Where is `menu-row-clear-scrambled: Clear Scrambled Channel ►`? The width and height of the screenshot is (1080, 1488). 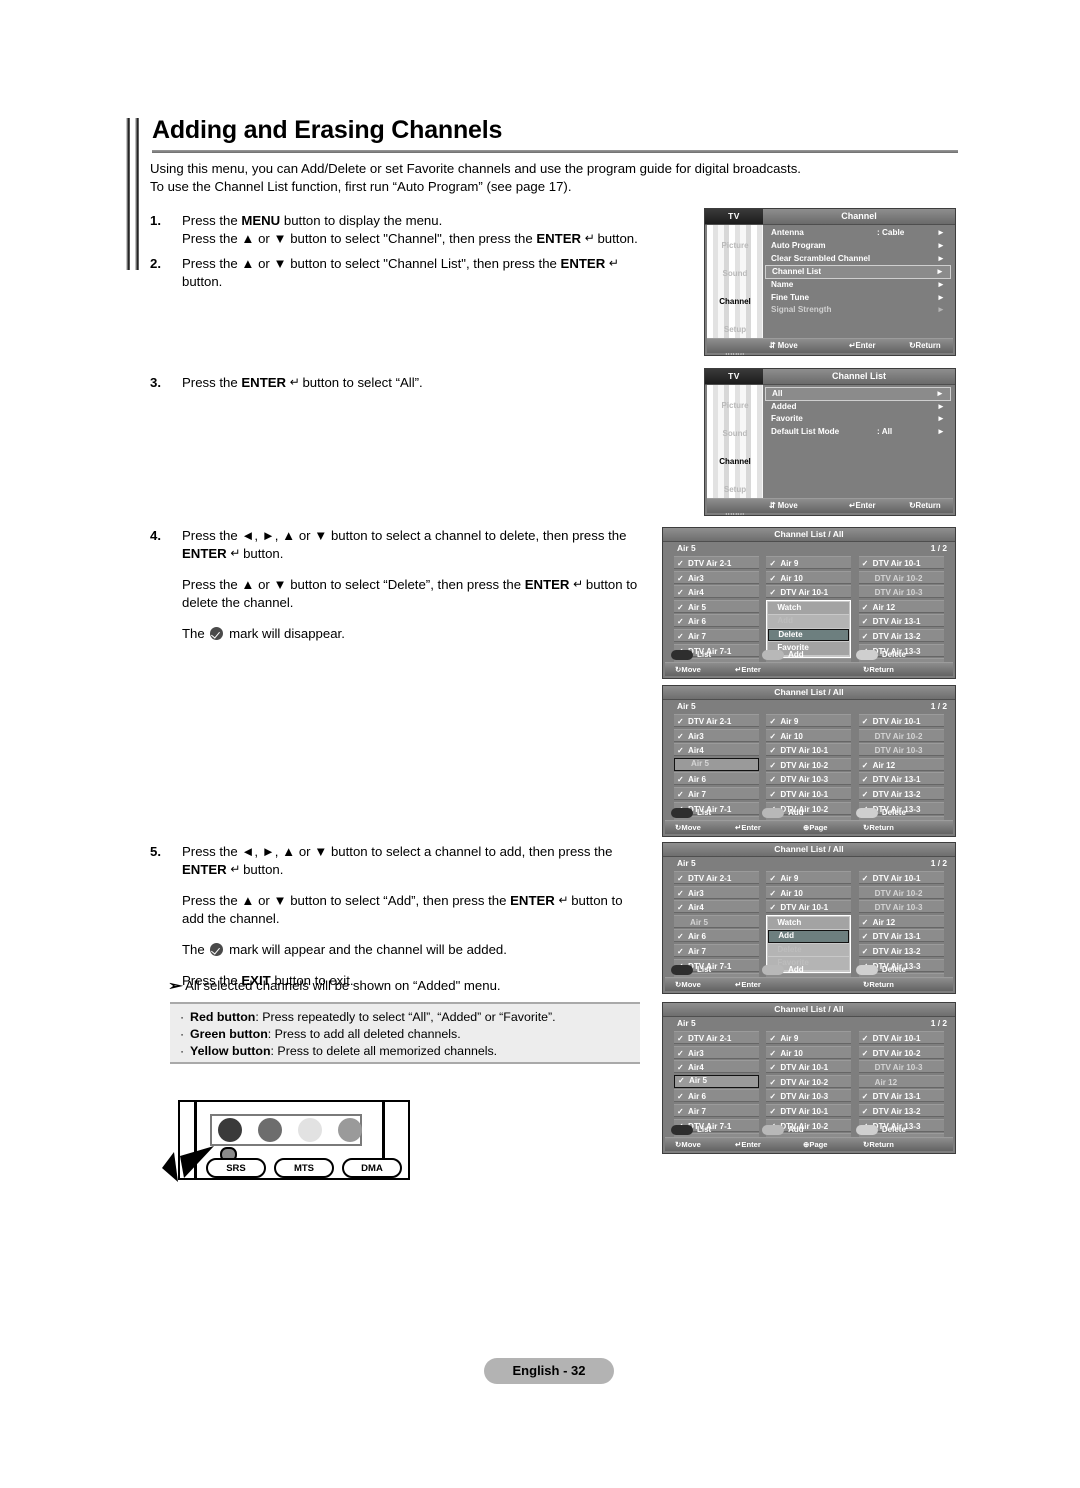
menu-row-clear-scrambled: Clear Scrambled Channel ► is located at coordinates (858, 259).